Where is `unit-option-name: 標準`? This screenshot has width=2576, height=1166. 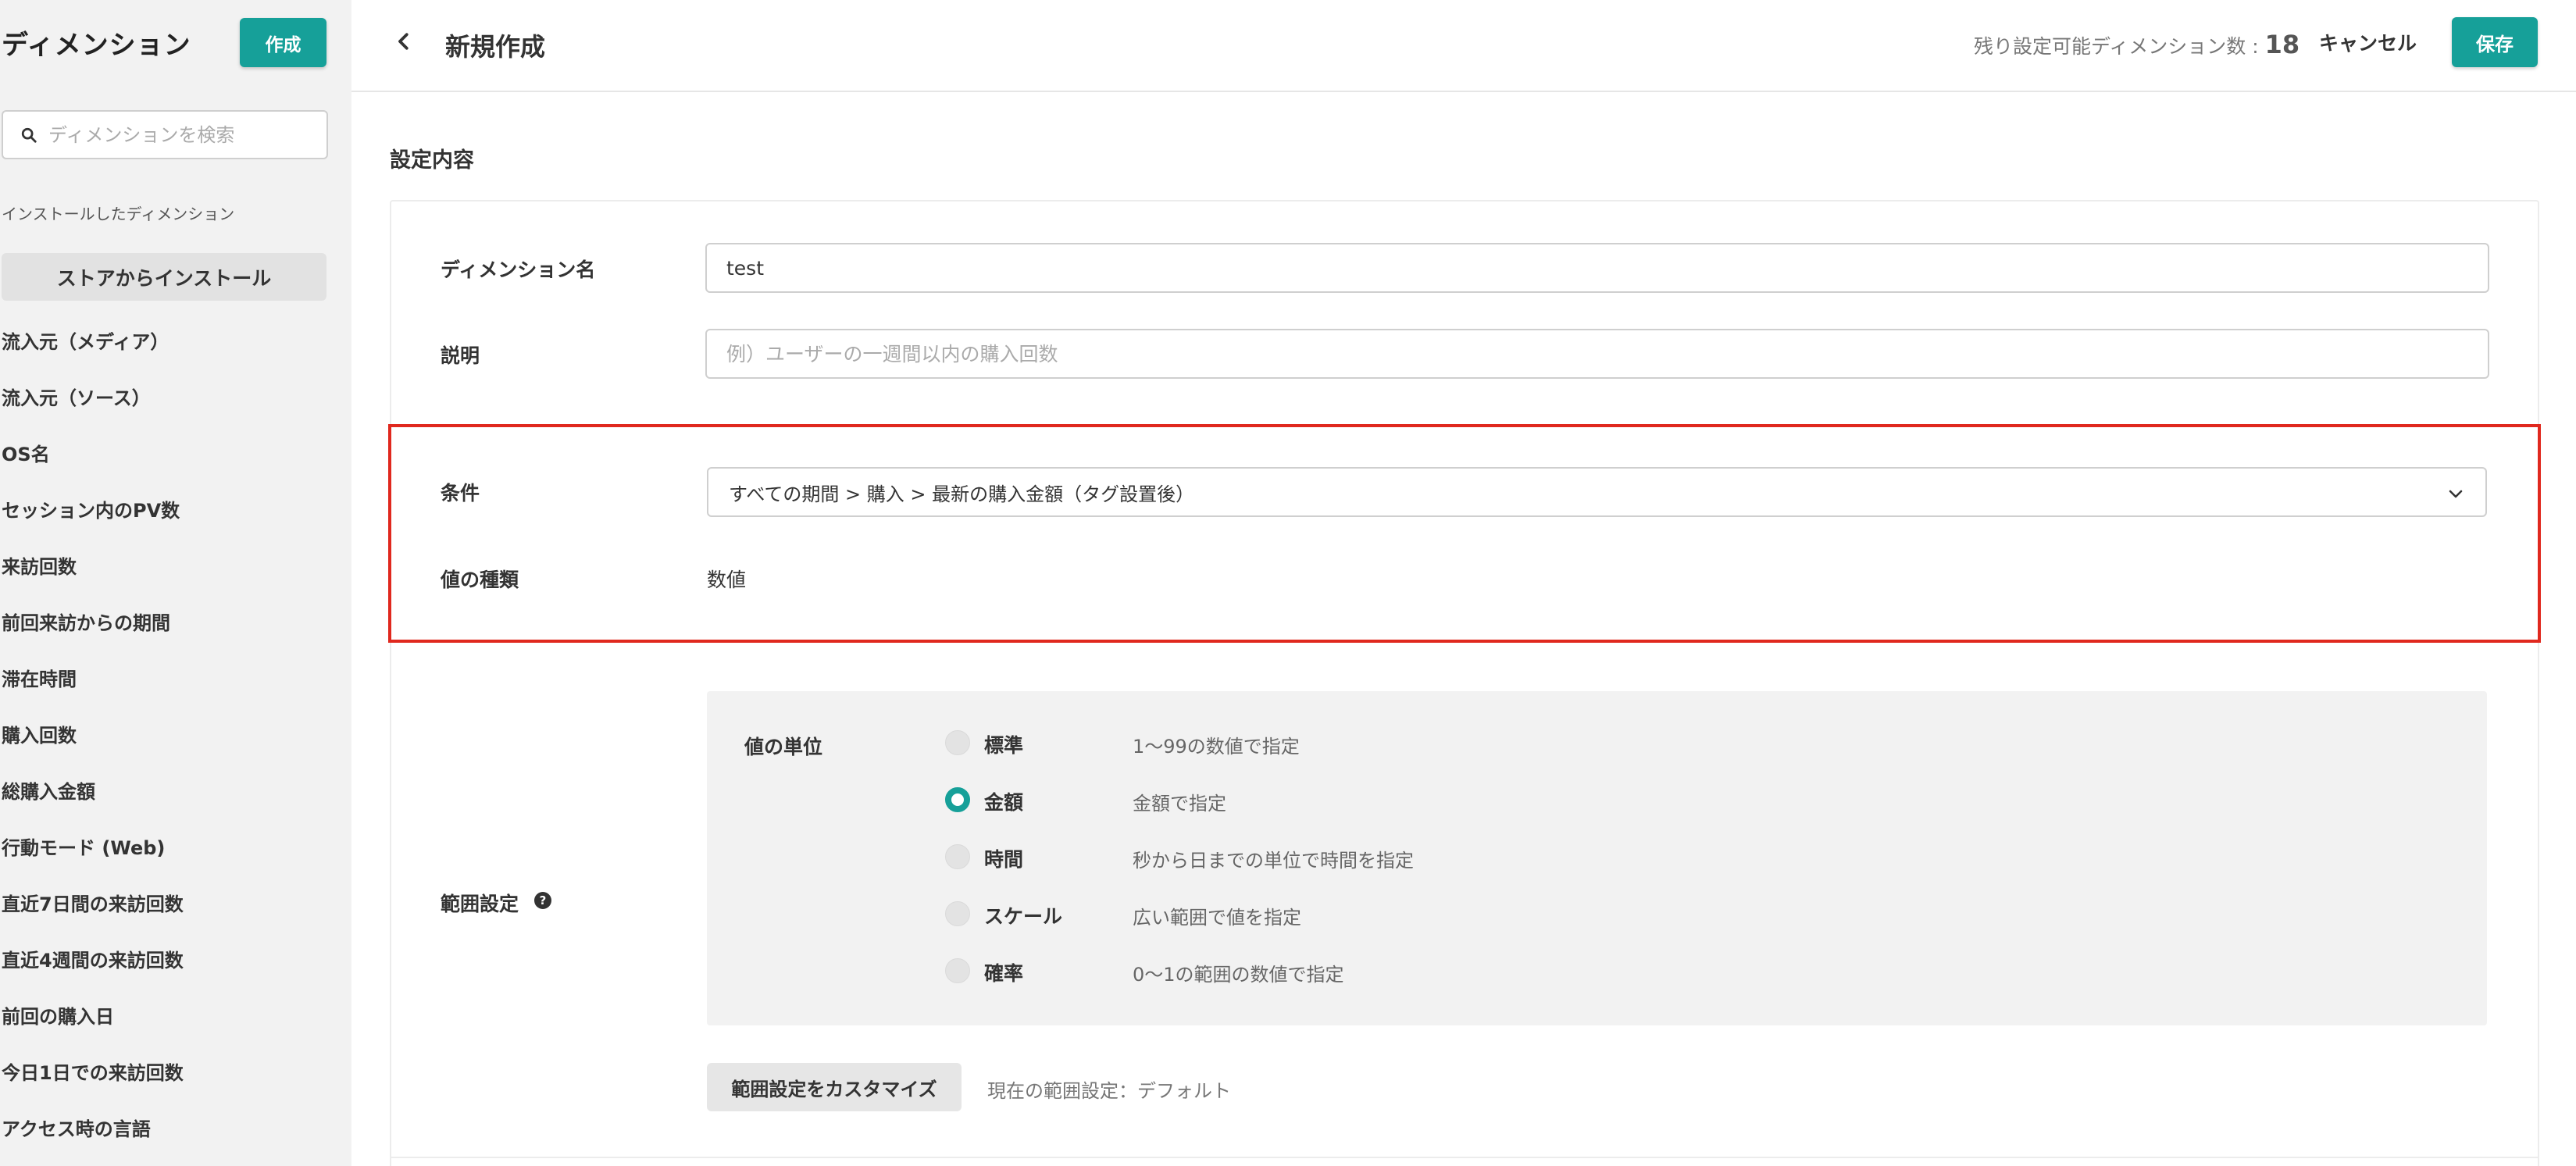 unit-option-name: 標準 is located at coordinates (1004, 745).